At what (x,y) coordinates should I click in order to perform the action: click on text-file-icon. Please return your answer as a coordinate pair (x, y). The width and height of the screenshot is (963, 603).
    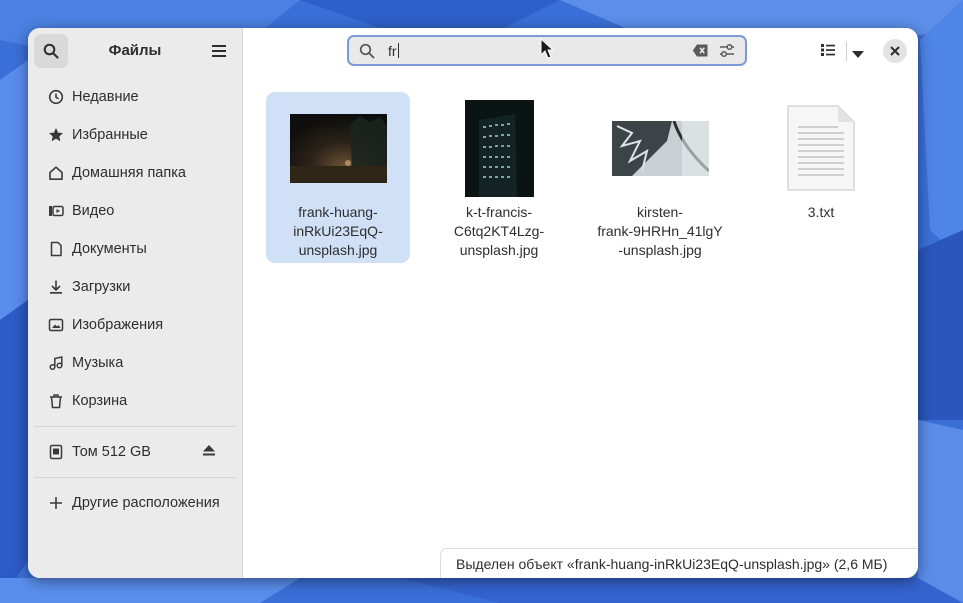
    Looking at the image, I should click on (821, 148).